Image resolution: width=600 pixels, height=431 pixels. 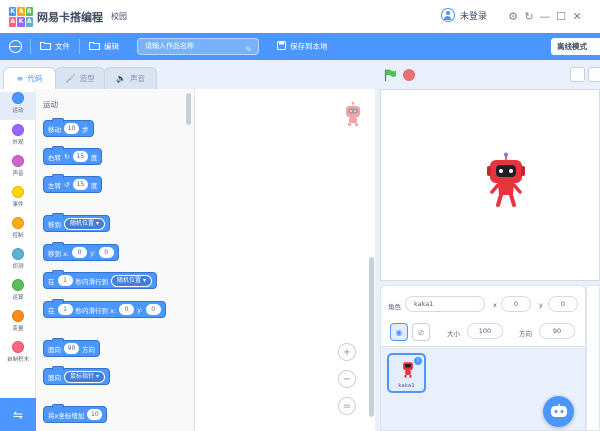 What do you see at coordinates (145, 280) in the screenshot?
I see `chevron-down-icon: ▾` at bounding box center [145, 280].